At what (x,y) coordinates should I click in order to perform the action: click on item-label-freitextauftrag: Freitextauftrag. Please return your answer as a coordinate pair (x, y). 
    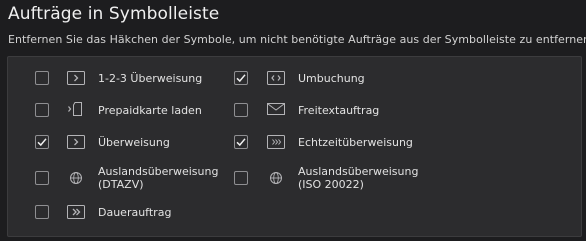
    Looking at the image, I should click on (339, 110).